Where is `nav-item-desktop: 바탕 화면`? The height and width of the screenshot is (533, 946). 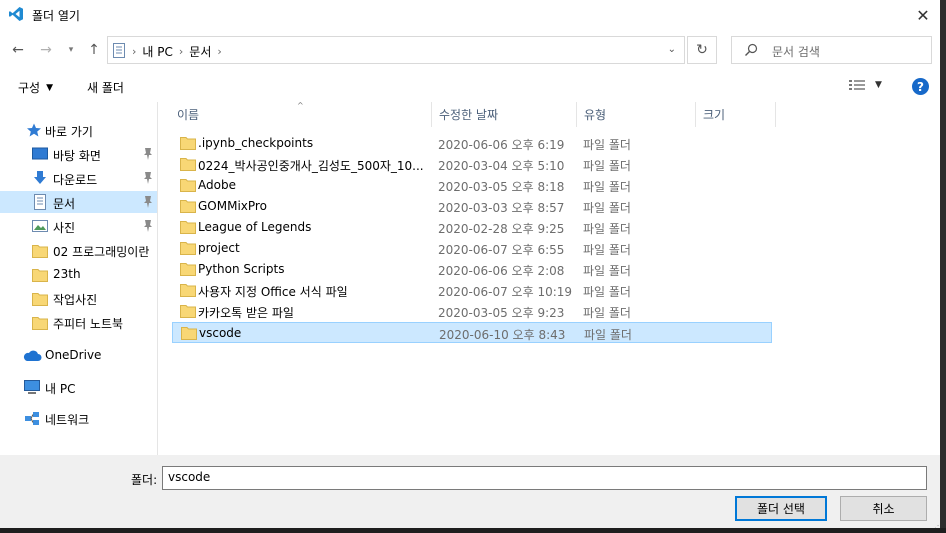
nav-item-desktop: 바탕 화면 is located at coordinates (78, 154).